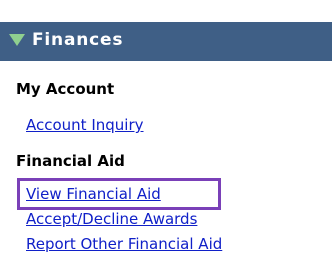 The width and height of the screenshot is (332, 259). Describe the element at coordinates (85, 125) in the screenshot. I see `account-inquiry-link: Account Inquiry` at that location.